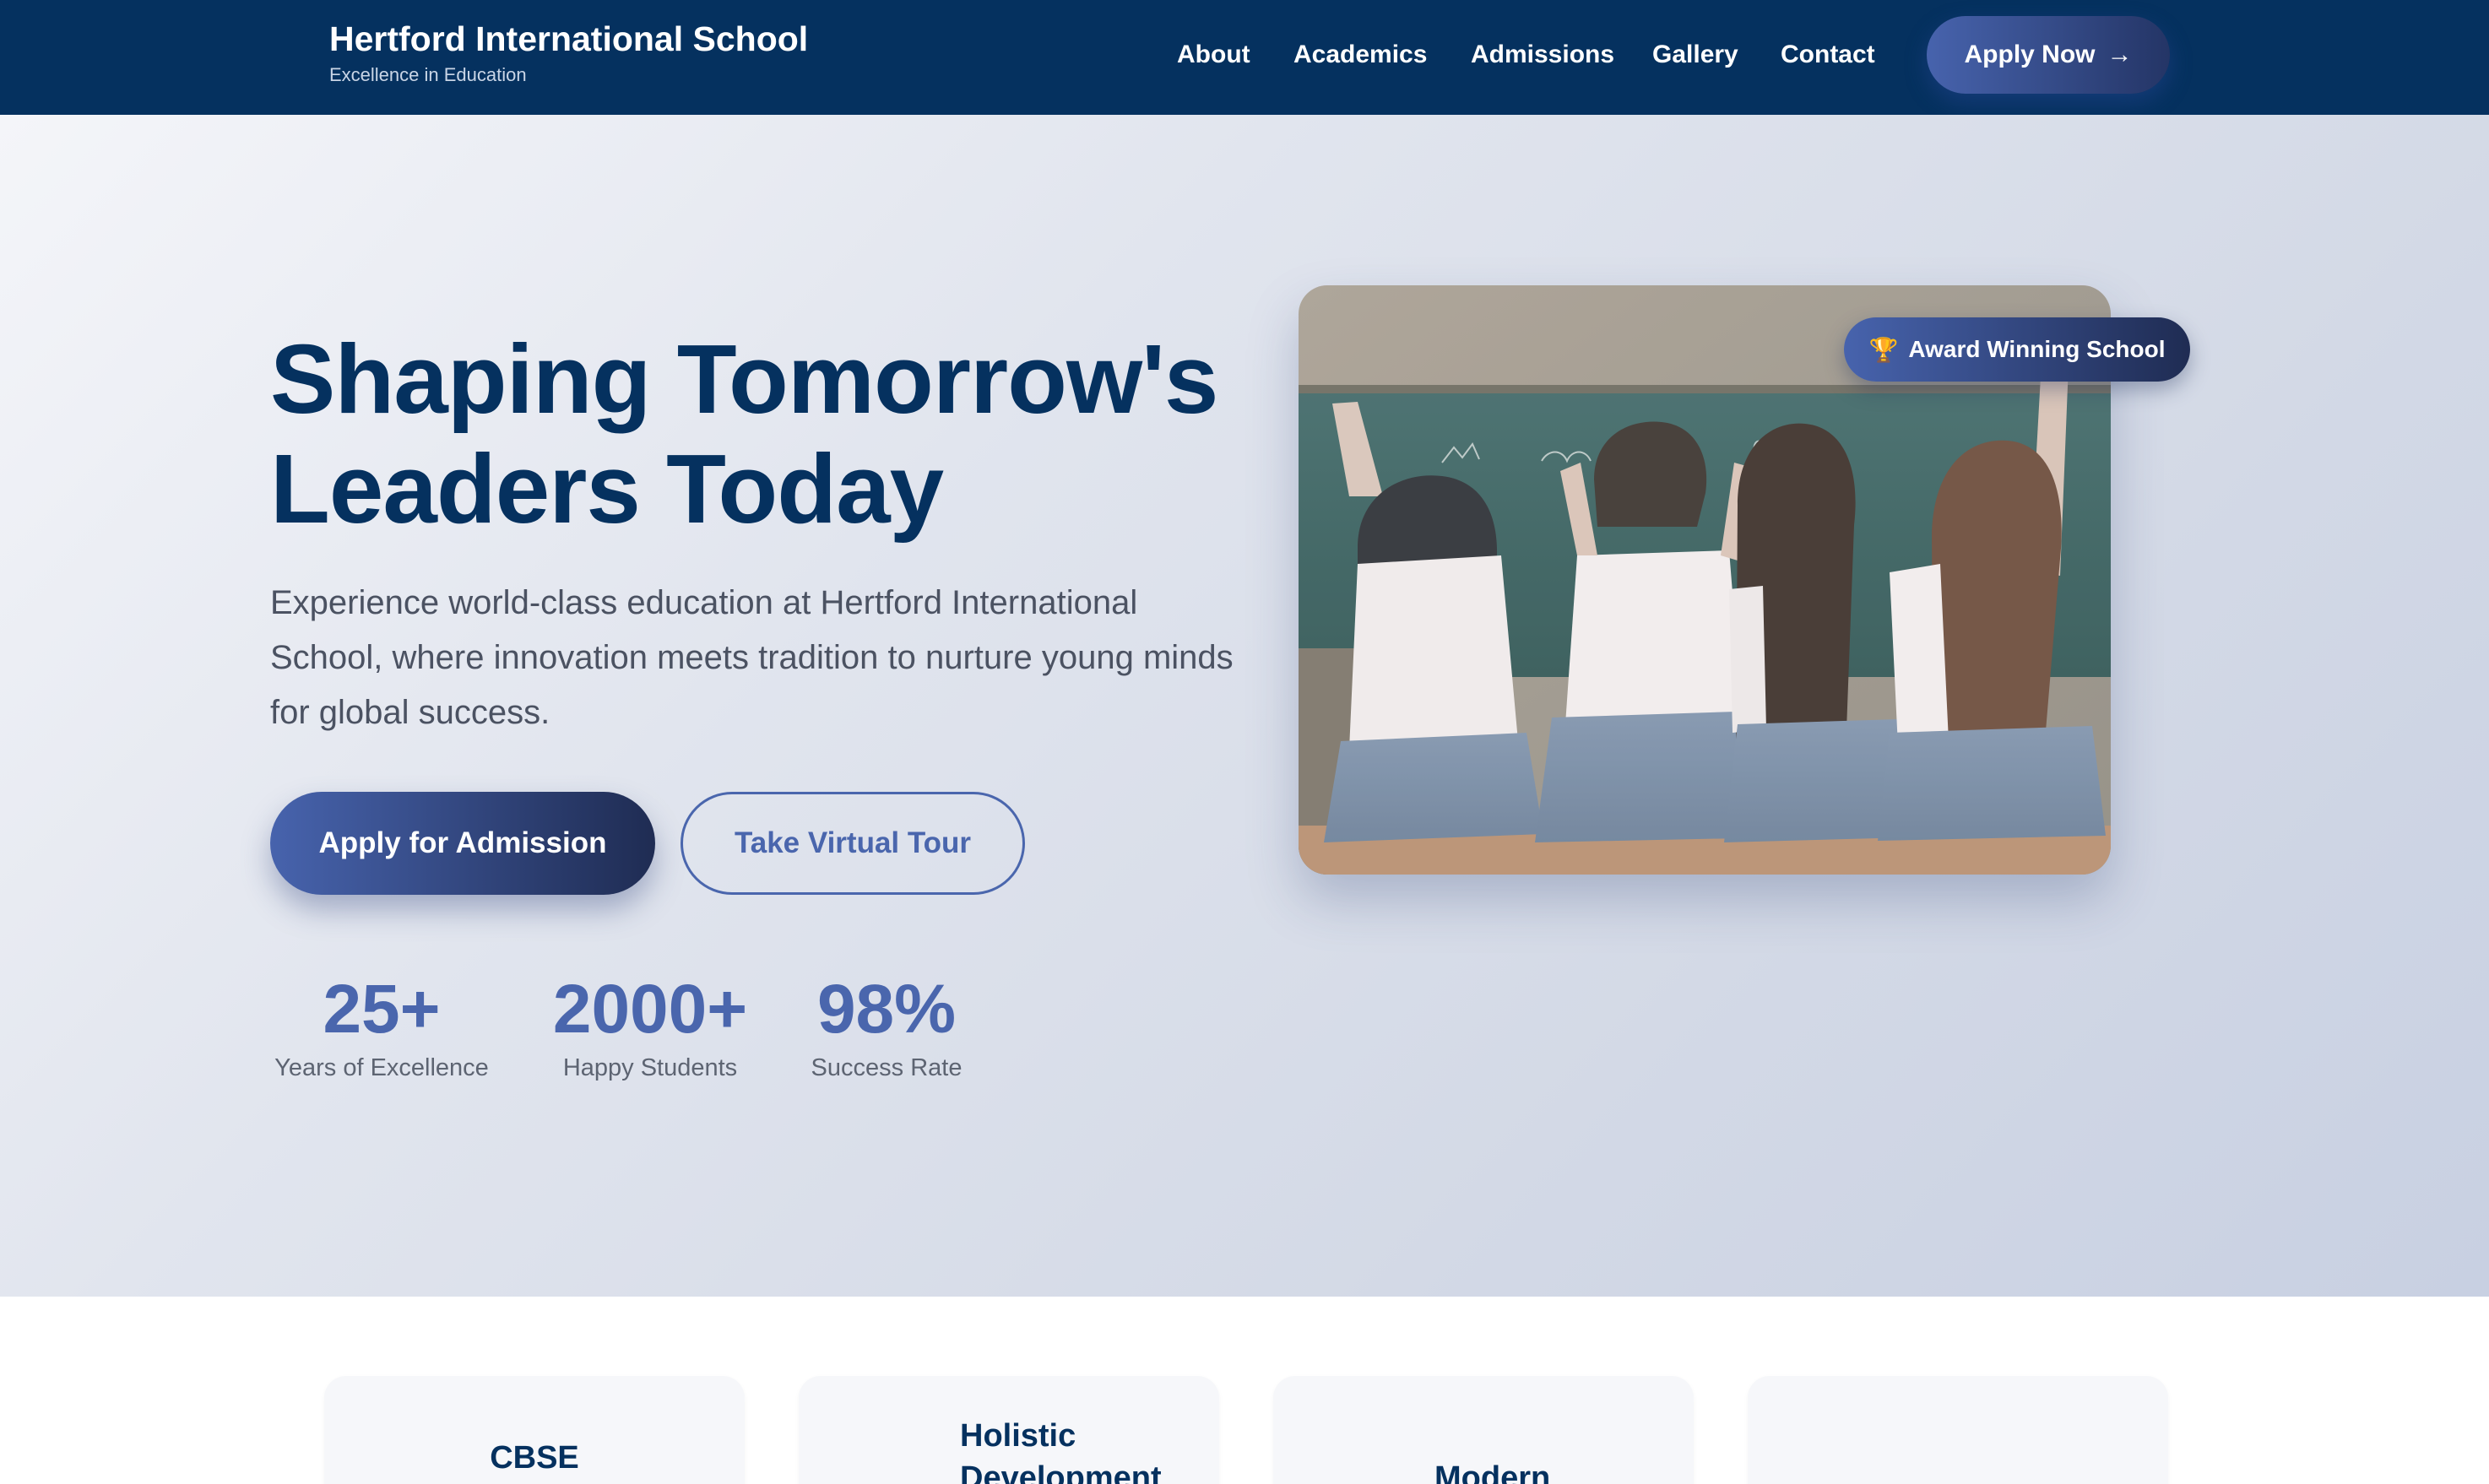  What do you see at coordinates (381, 1067) in the screenshot?
I see `stat-label: Years of Excellence` at bounding box center [381, 1067].